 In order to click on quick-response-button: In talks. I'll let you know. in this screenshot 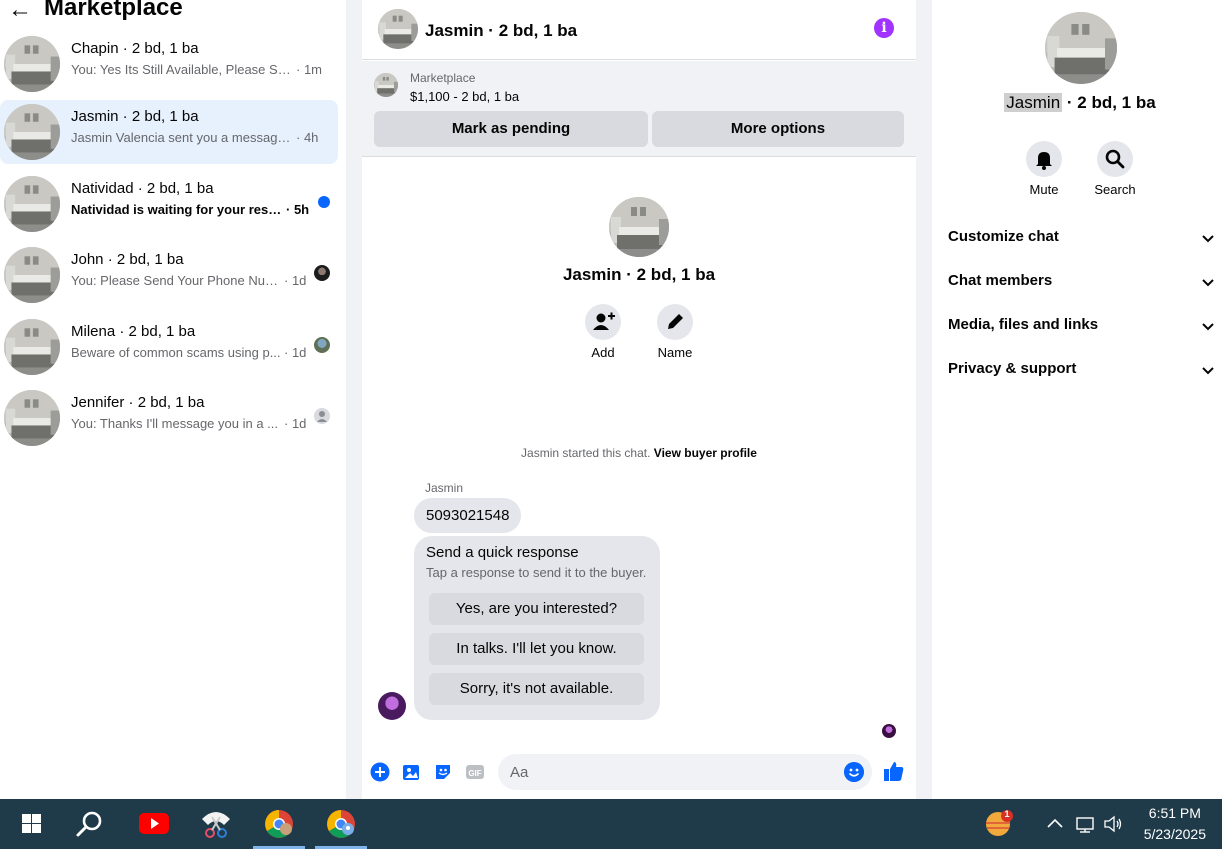, I will do `click(536, 649)`.